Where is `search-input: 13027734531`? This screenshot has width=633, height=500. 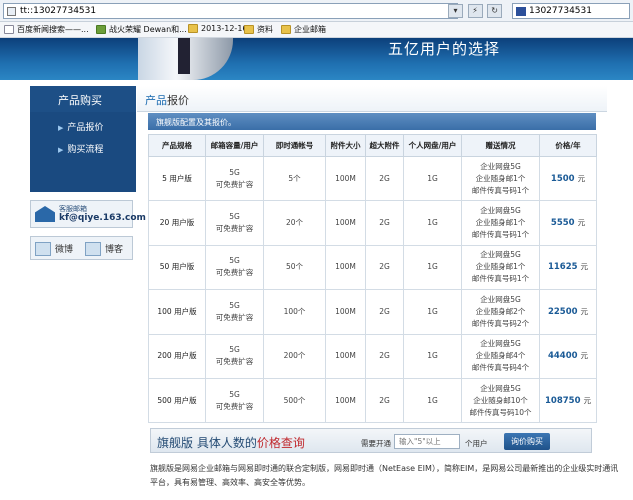
search-input: 13027734531 is located at coordinates (571, 11).